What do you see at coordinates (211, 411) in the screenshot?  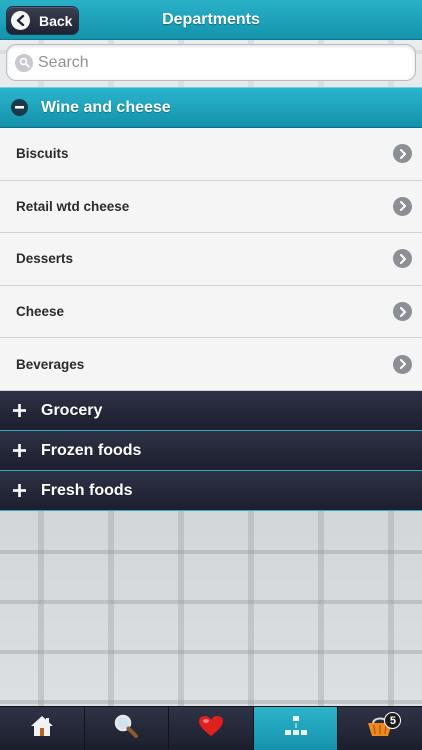 I see `department-grocery: Grocery` at bounding box center [211, 411].